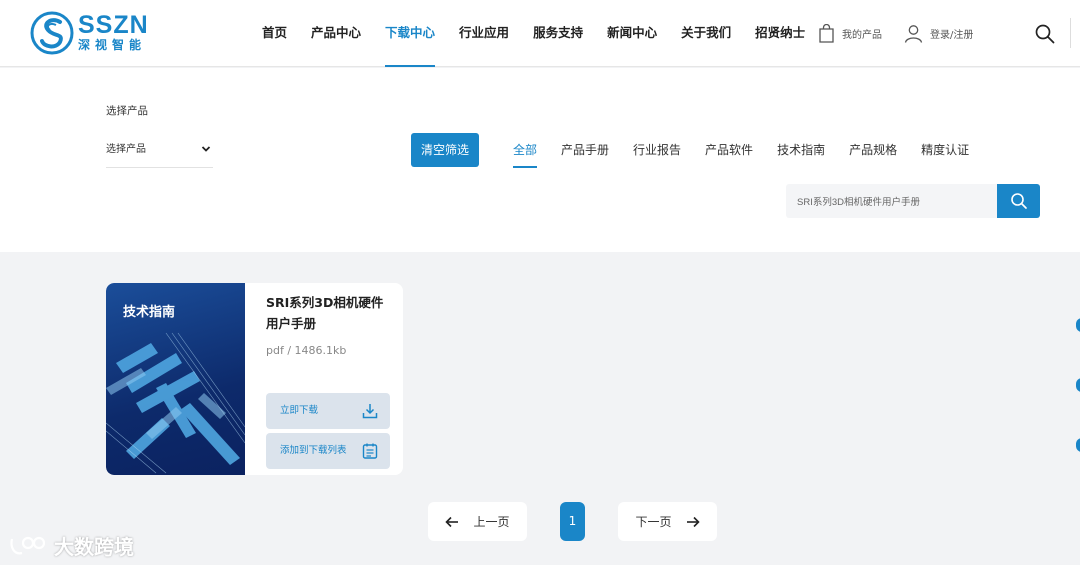 The height and width of the screenshot is (565, 1080). I want to click on watermark-logo-icon, so click(28, 545).